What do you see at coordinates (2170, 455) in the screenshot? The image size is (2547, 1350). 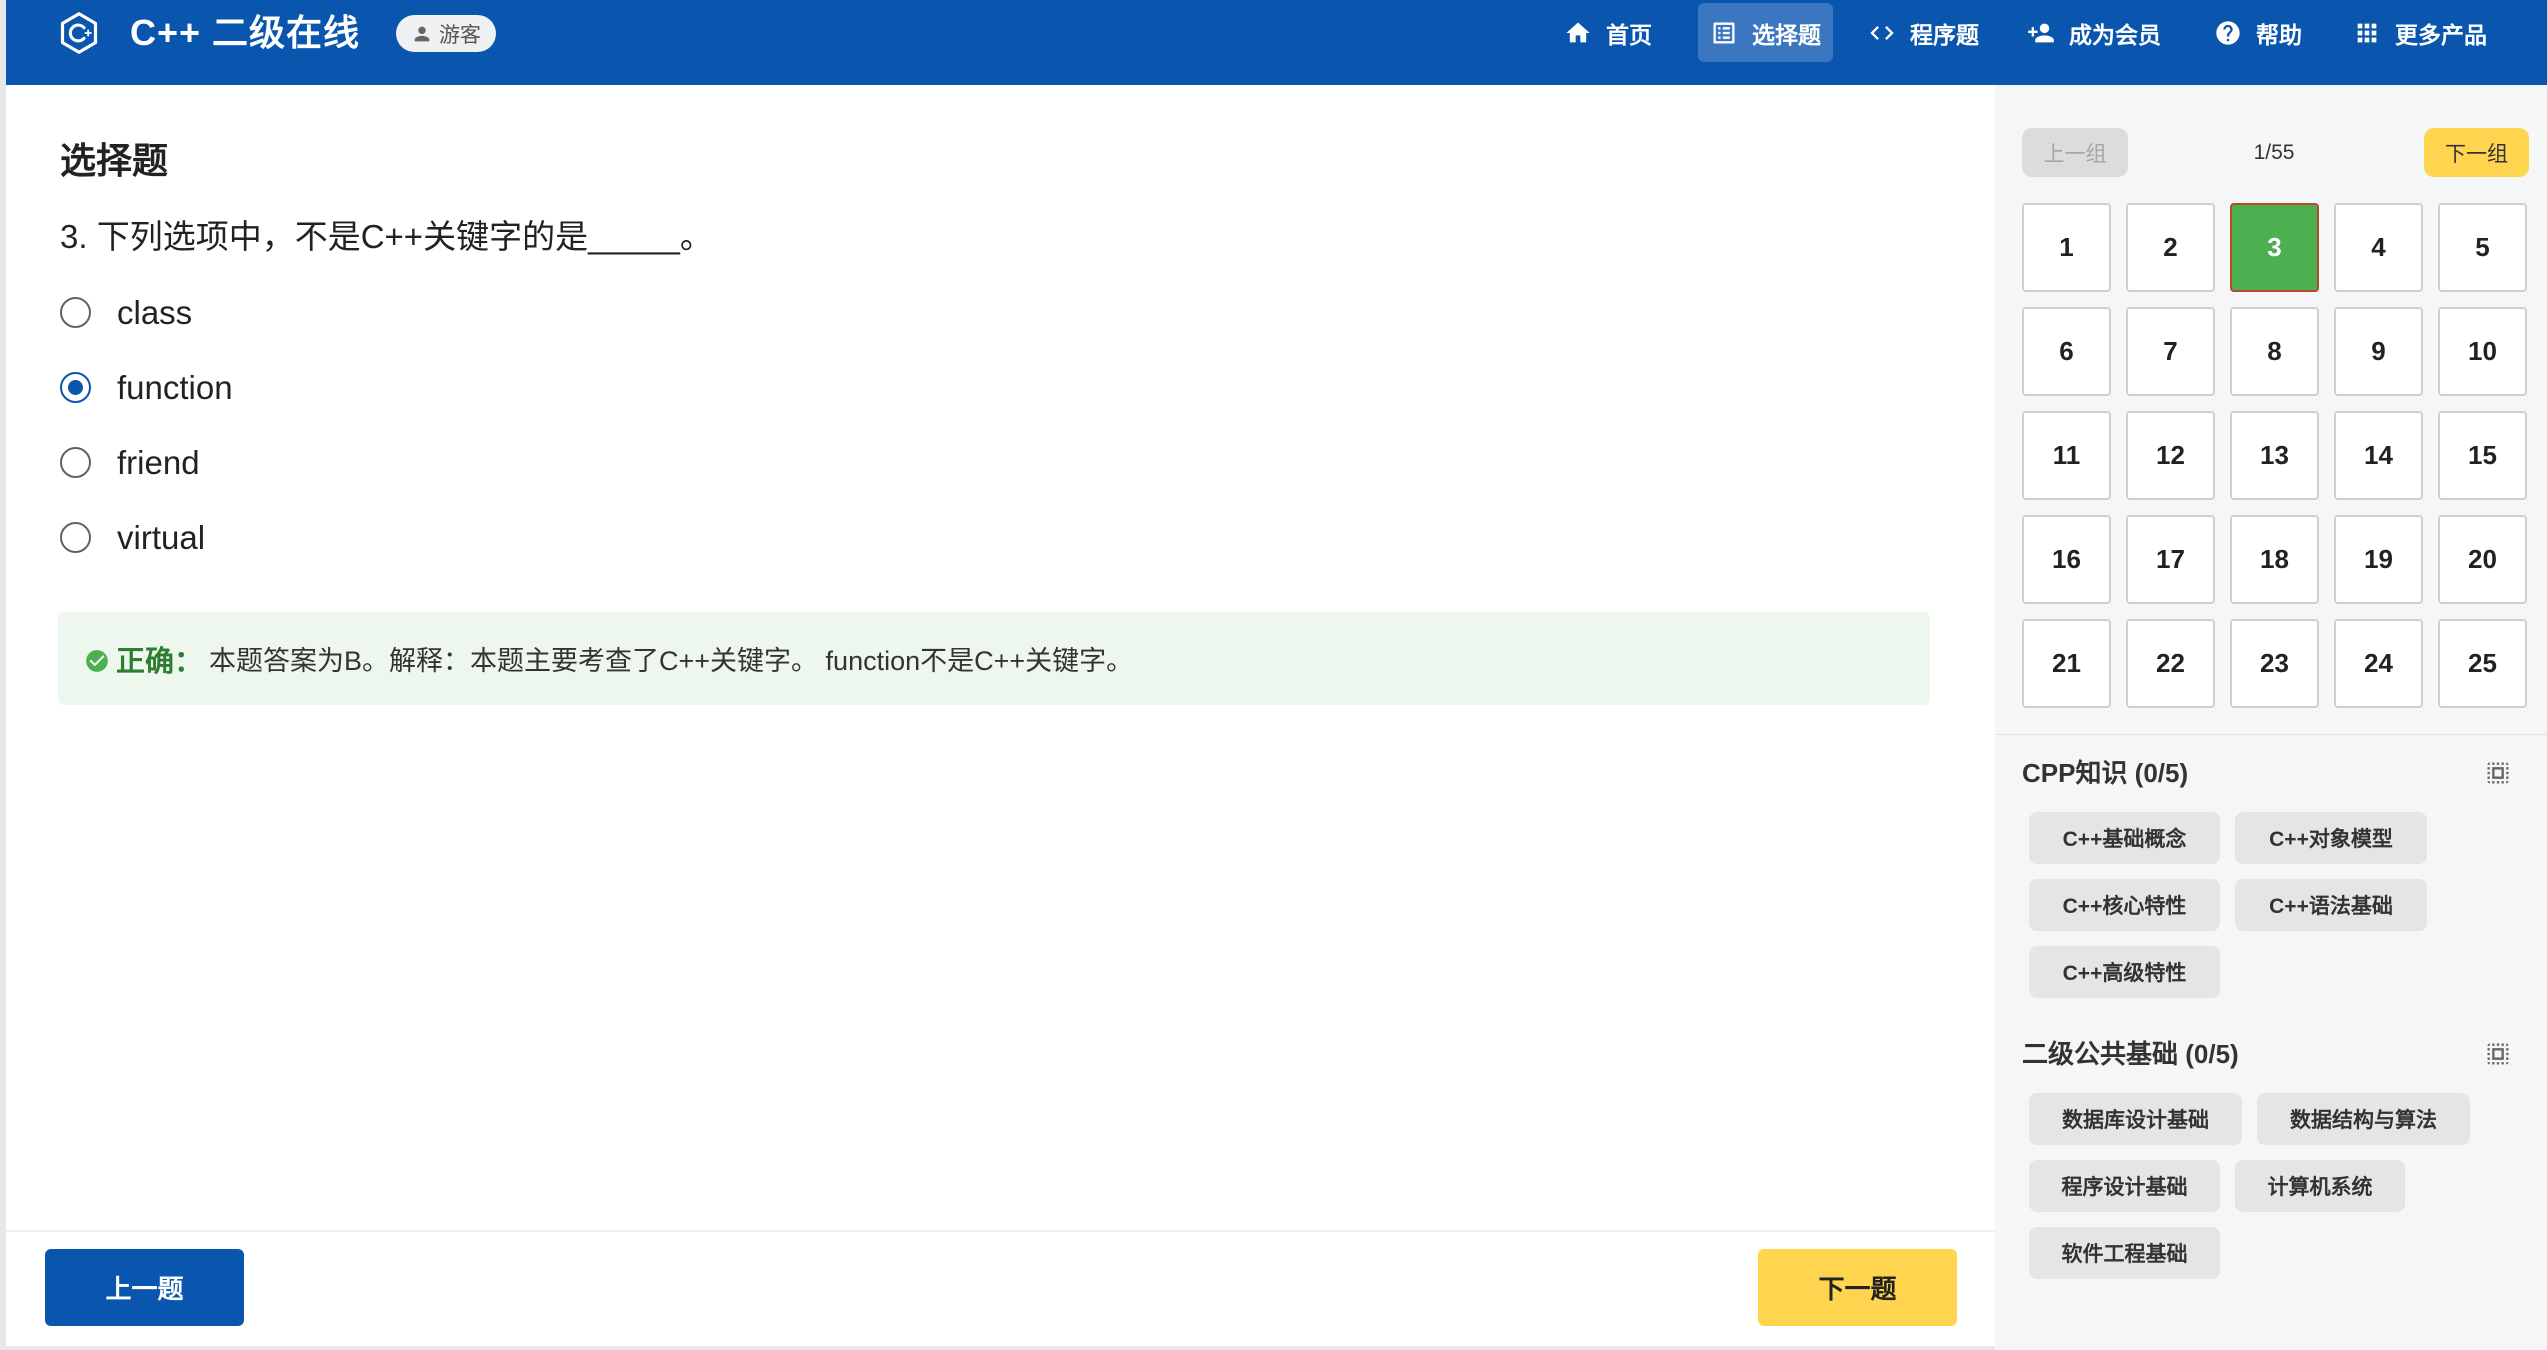 I see `question-number-12: 12` at bounding box center [2170, 455].